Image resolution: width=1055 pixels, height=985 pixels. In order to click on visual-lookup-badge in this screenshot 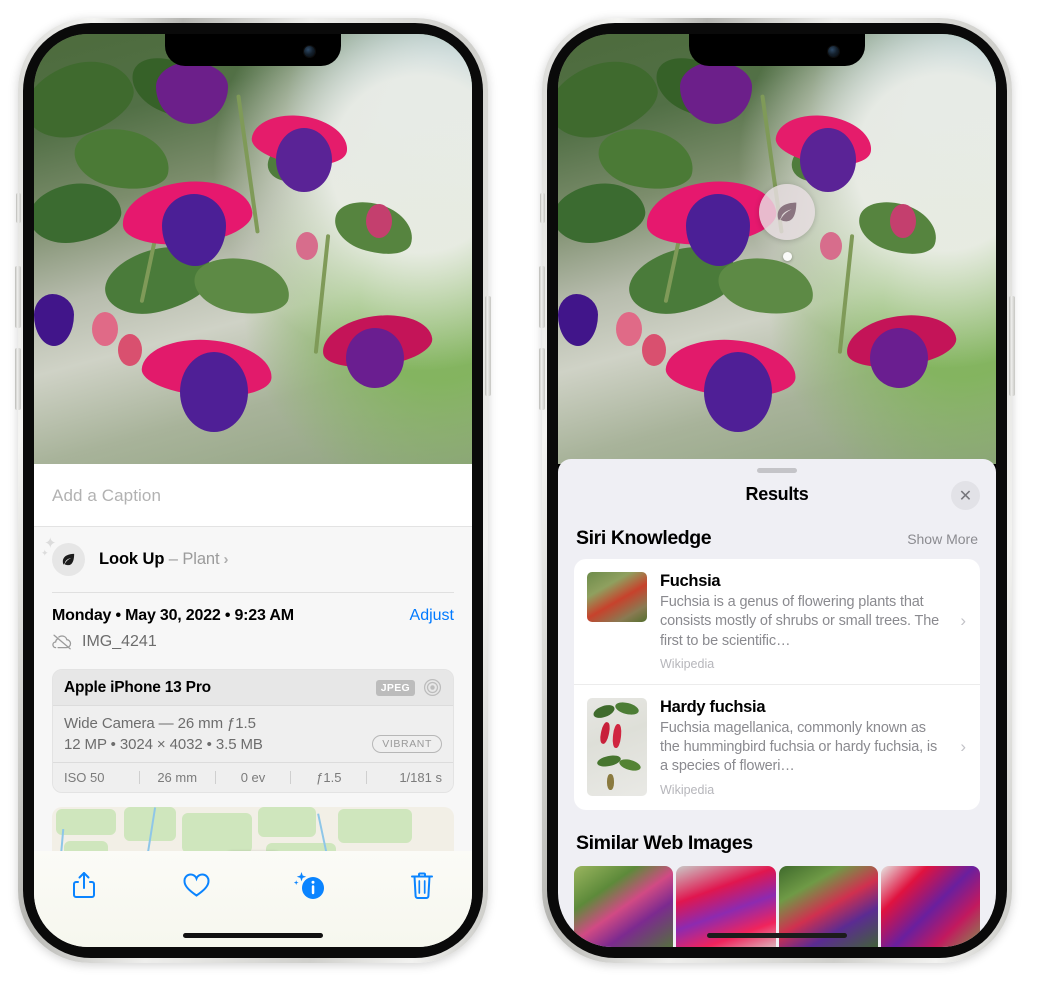, I will do `click(787, 212)`.